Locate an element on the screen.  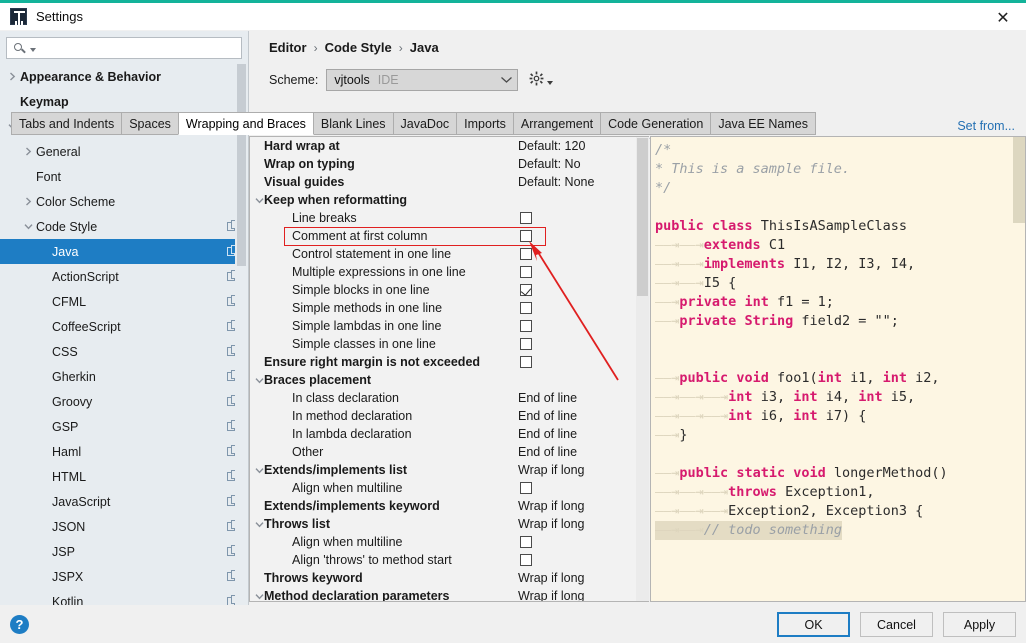
setting-row: Align 'throws' to method start is located at coordinates (449, 560).